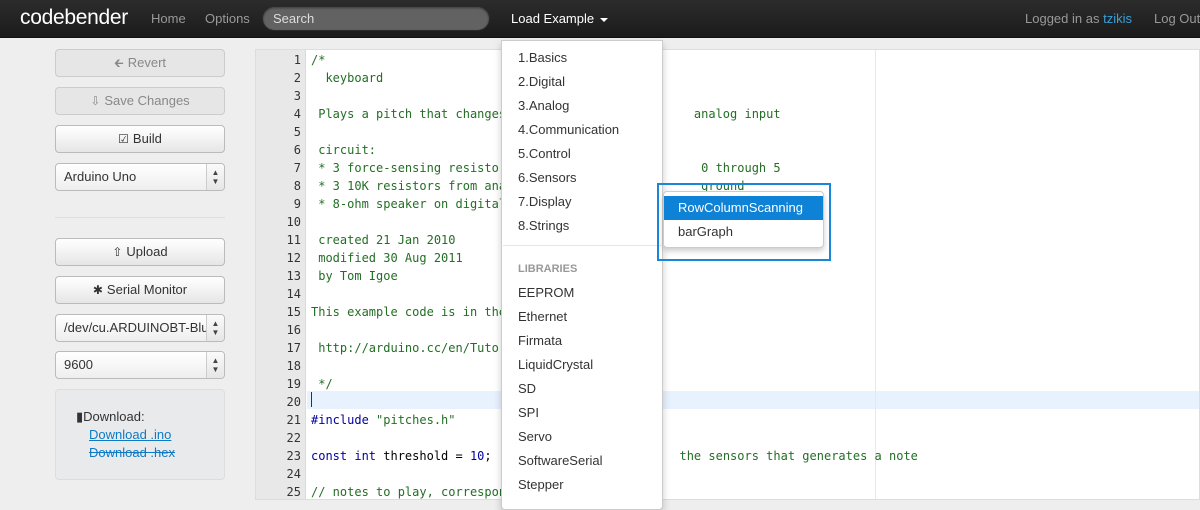 Image resolution: width=1200 pixels, height=510 pixels. I want to click on library-item: Ethernet, so click(542, 316).